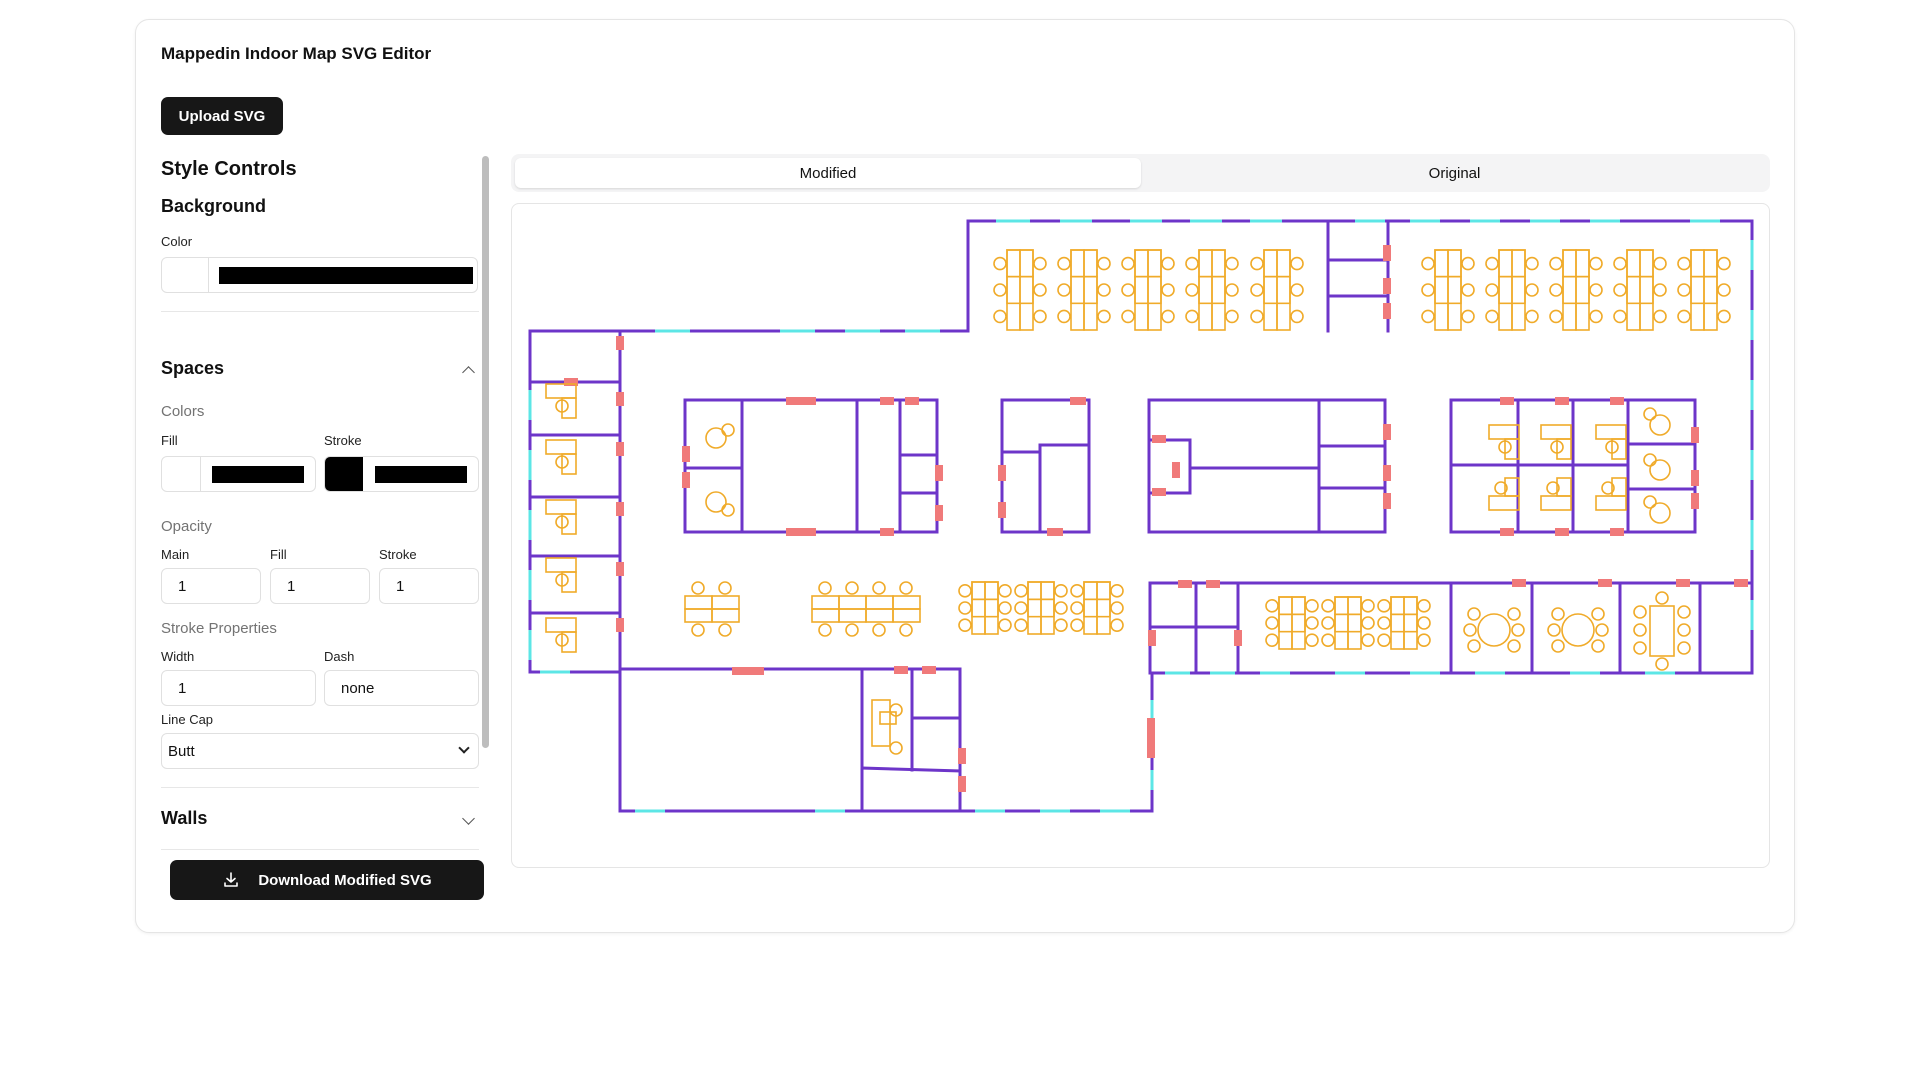 The width and height of the screenshot is (1920, 1080). I want to click on chevron-up-icon, so click(468, 372).